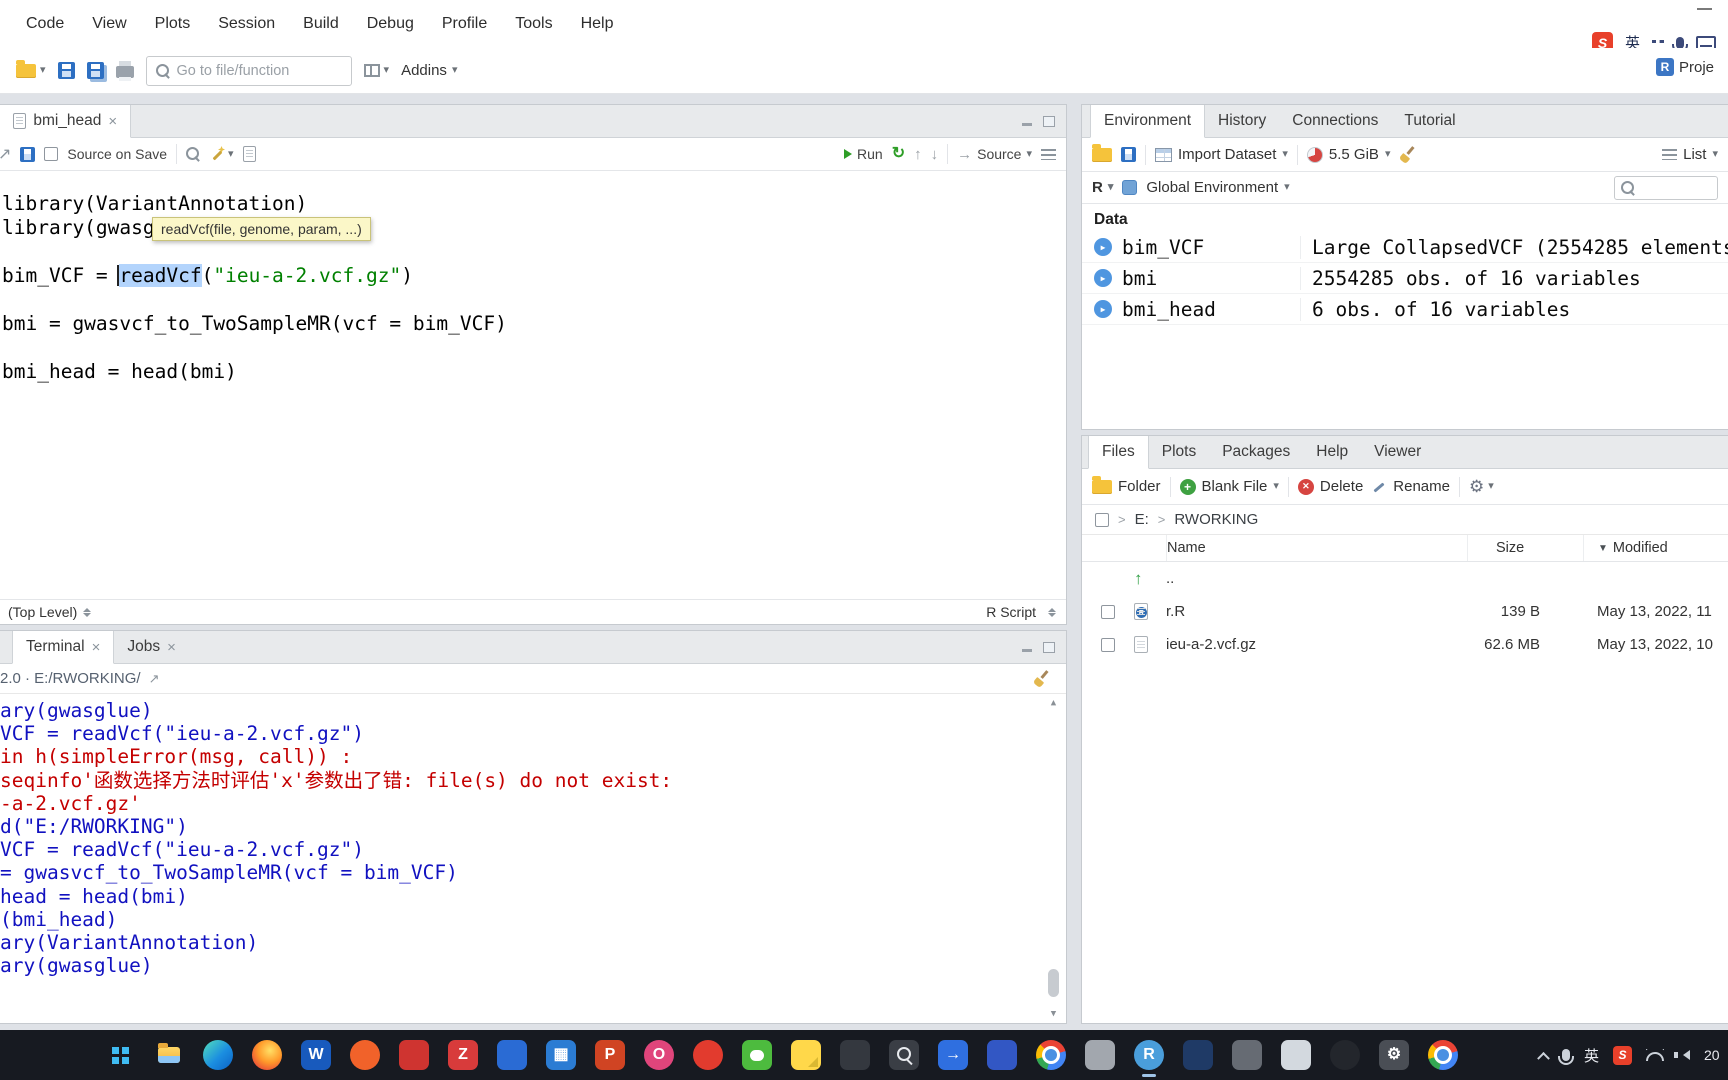 The image size is (1728, 1080). I want to click on taskbar-app-powerpoint: P, so click(610, 1055).